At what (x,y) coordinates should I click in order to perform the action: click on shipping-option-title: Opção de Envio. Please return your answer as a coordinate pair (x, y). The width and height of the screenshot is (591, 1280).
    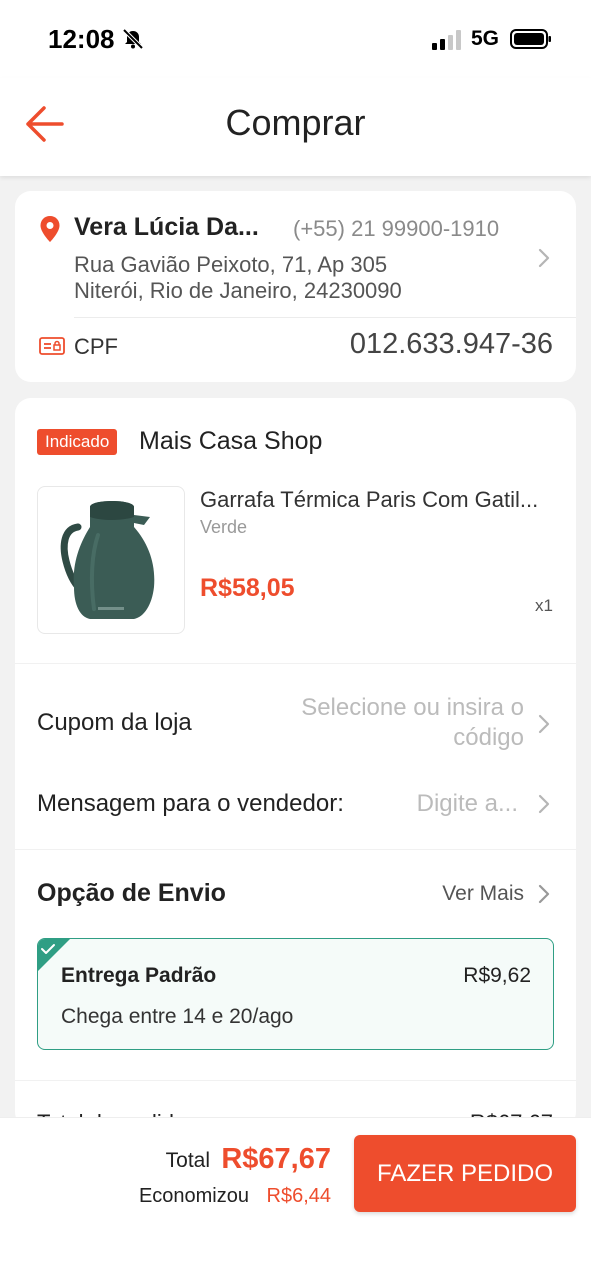
    Looking at the image, I should click on (131, 893).